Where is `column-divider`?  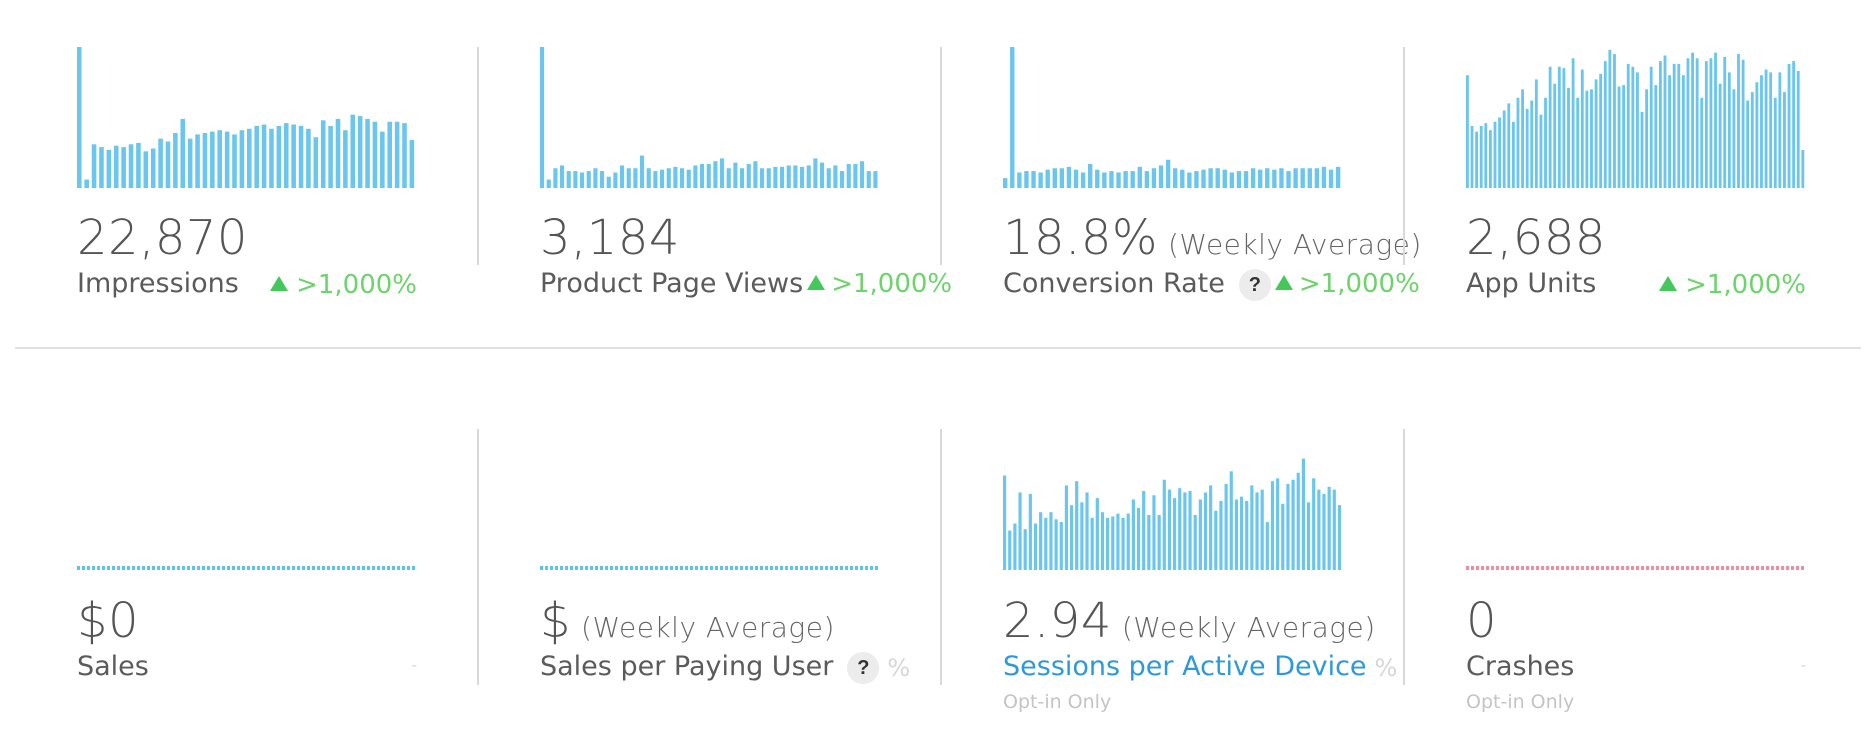 column-divider is located at coordinates (478, 557).